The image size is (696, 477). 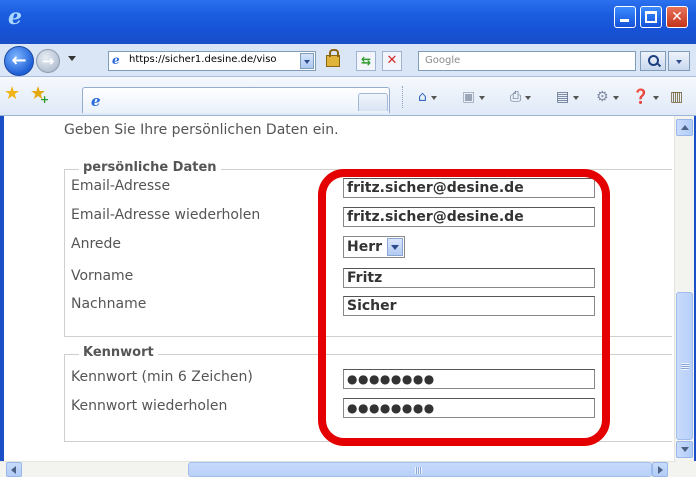 What do you see at coordinates (625, 17) in the screenshot?
I see `minimize-button` at bounding box center [625, 17].